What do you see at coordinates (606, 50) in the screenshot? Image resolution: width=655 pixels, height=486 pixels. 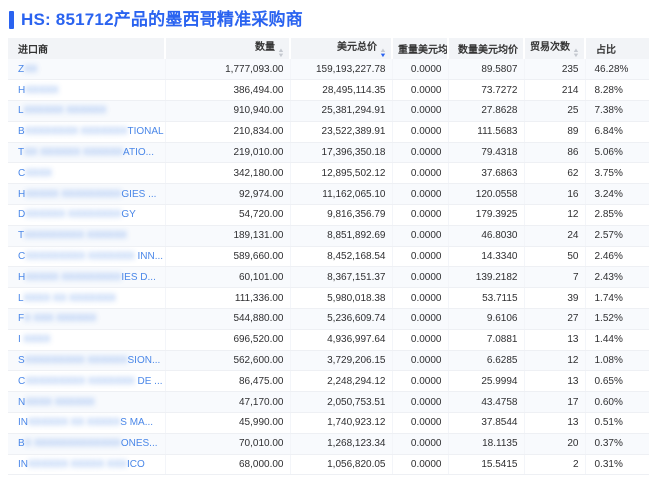 I see `col-header-label: 占比` at bounding box center [606, 50].